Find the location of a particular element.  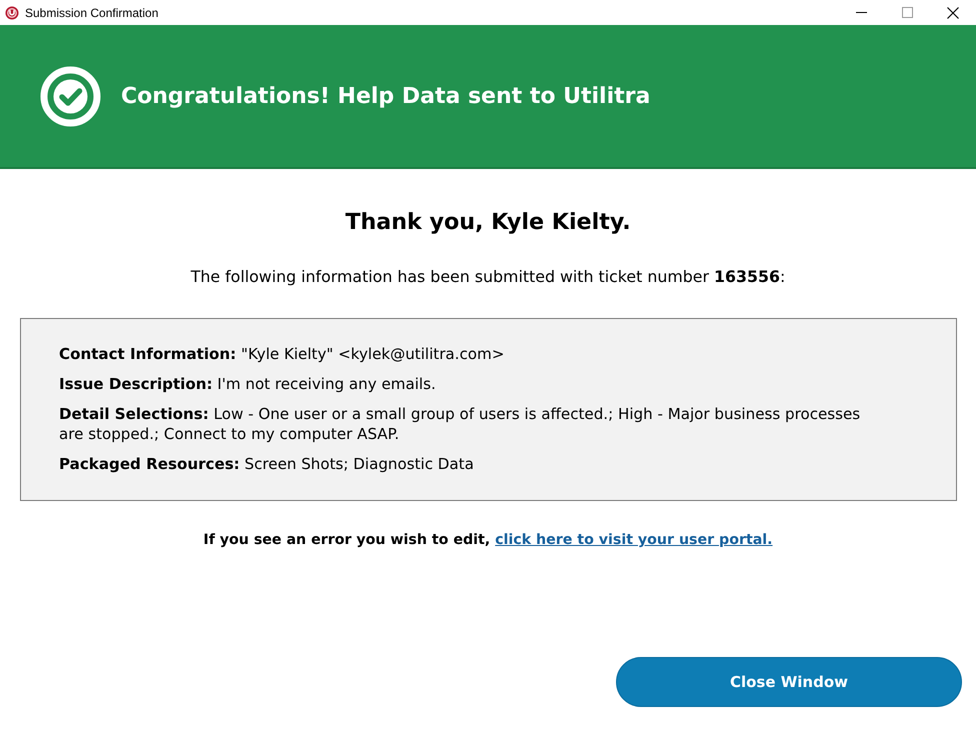

detail-line: Detail Selections: Low - One user or a small group of users is affected.; High - Major business processes are stopped.; Connect to my computer ASAP. is located at coordinates (460, 424).